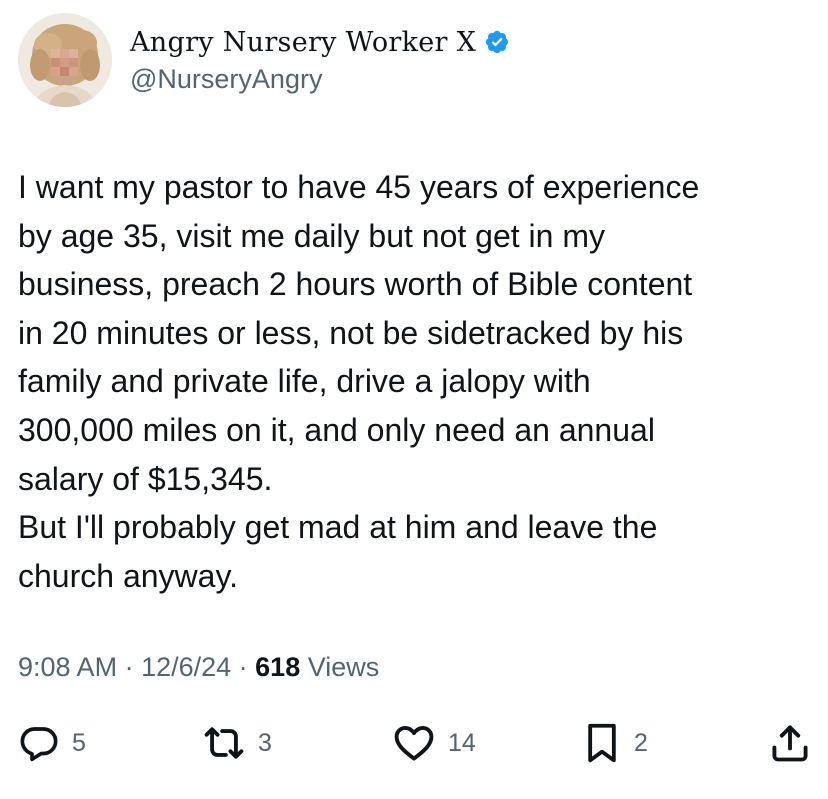 This screenshot has height=799, width=828. Describe the element at coordinates (641, 742) in the screenshot. I see `bookmark-count: 2` at that location.